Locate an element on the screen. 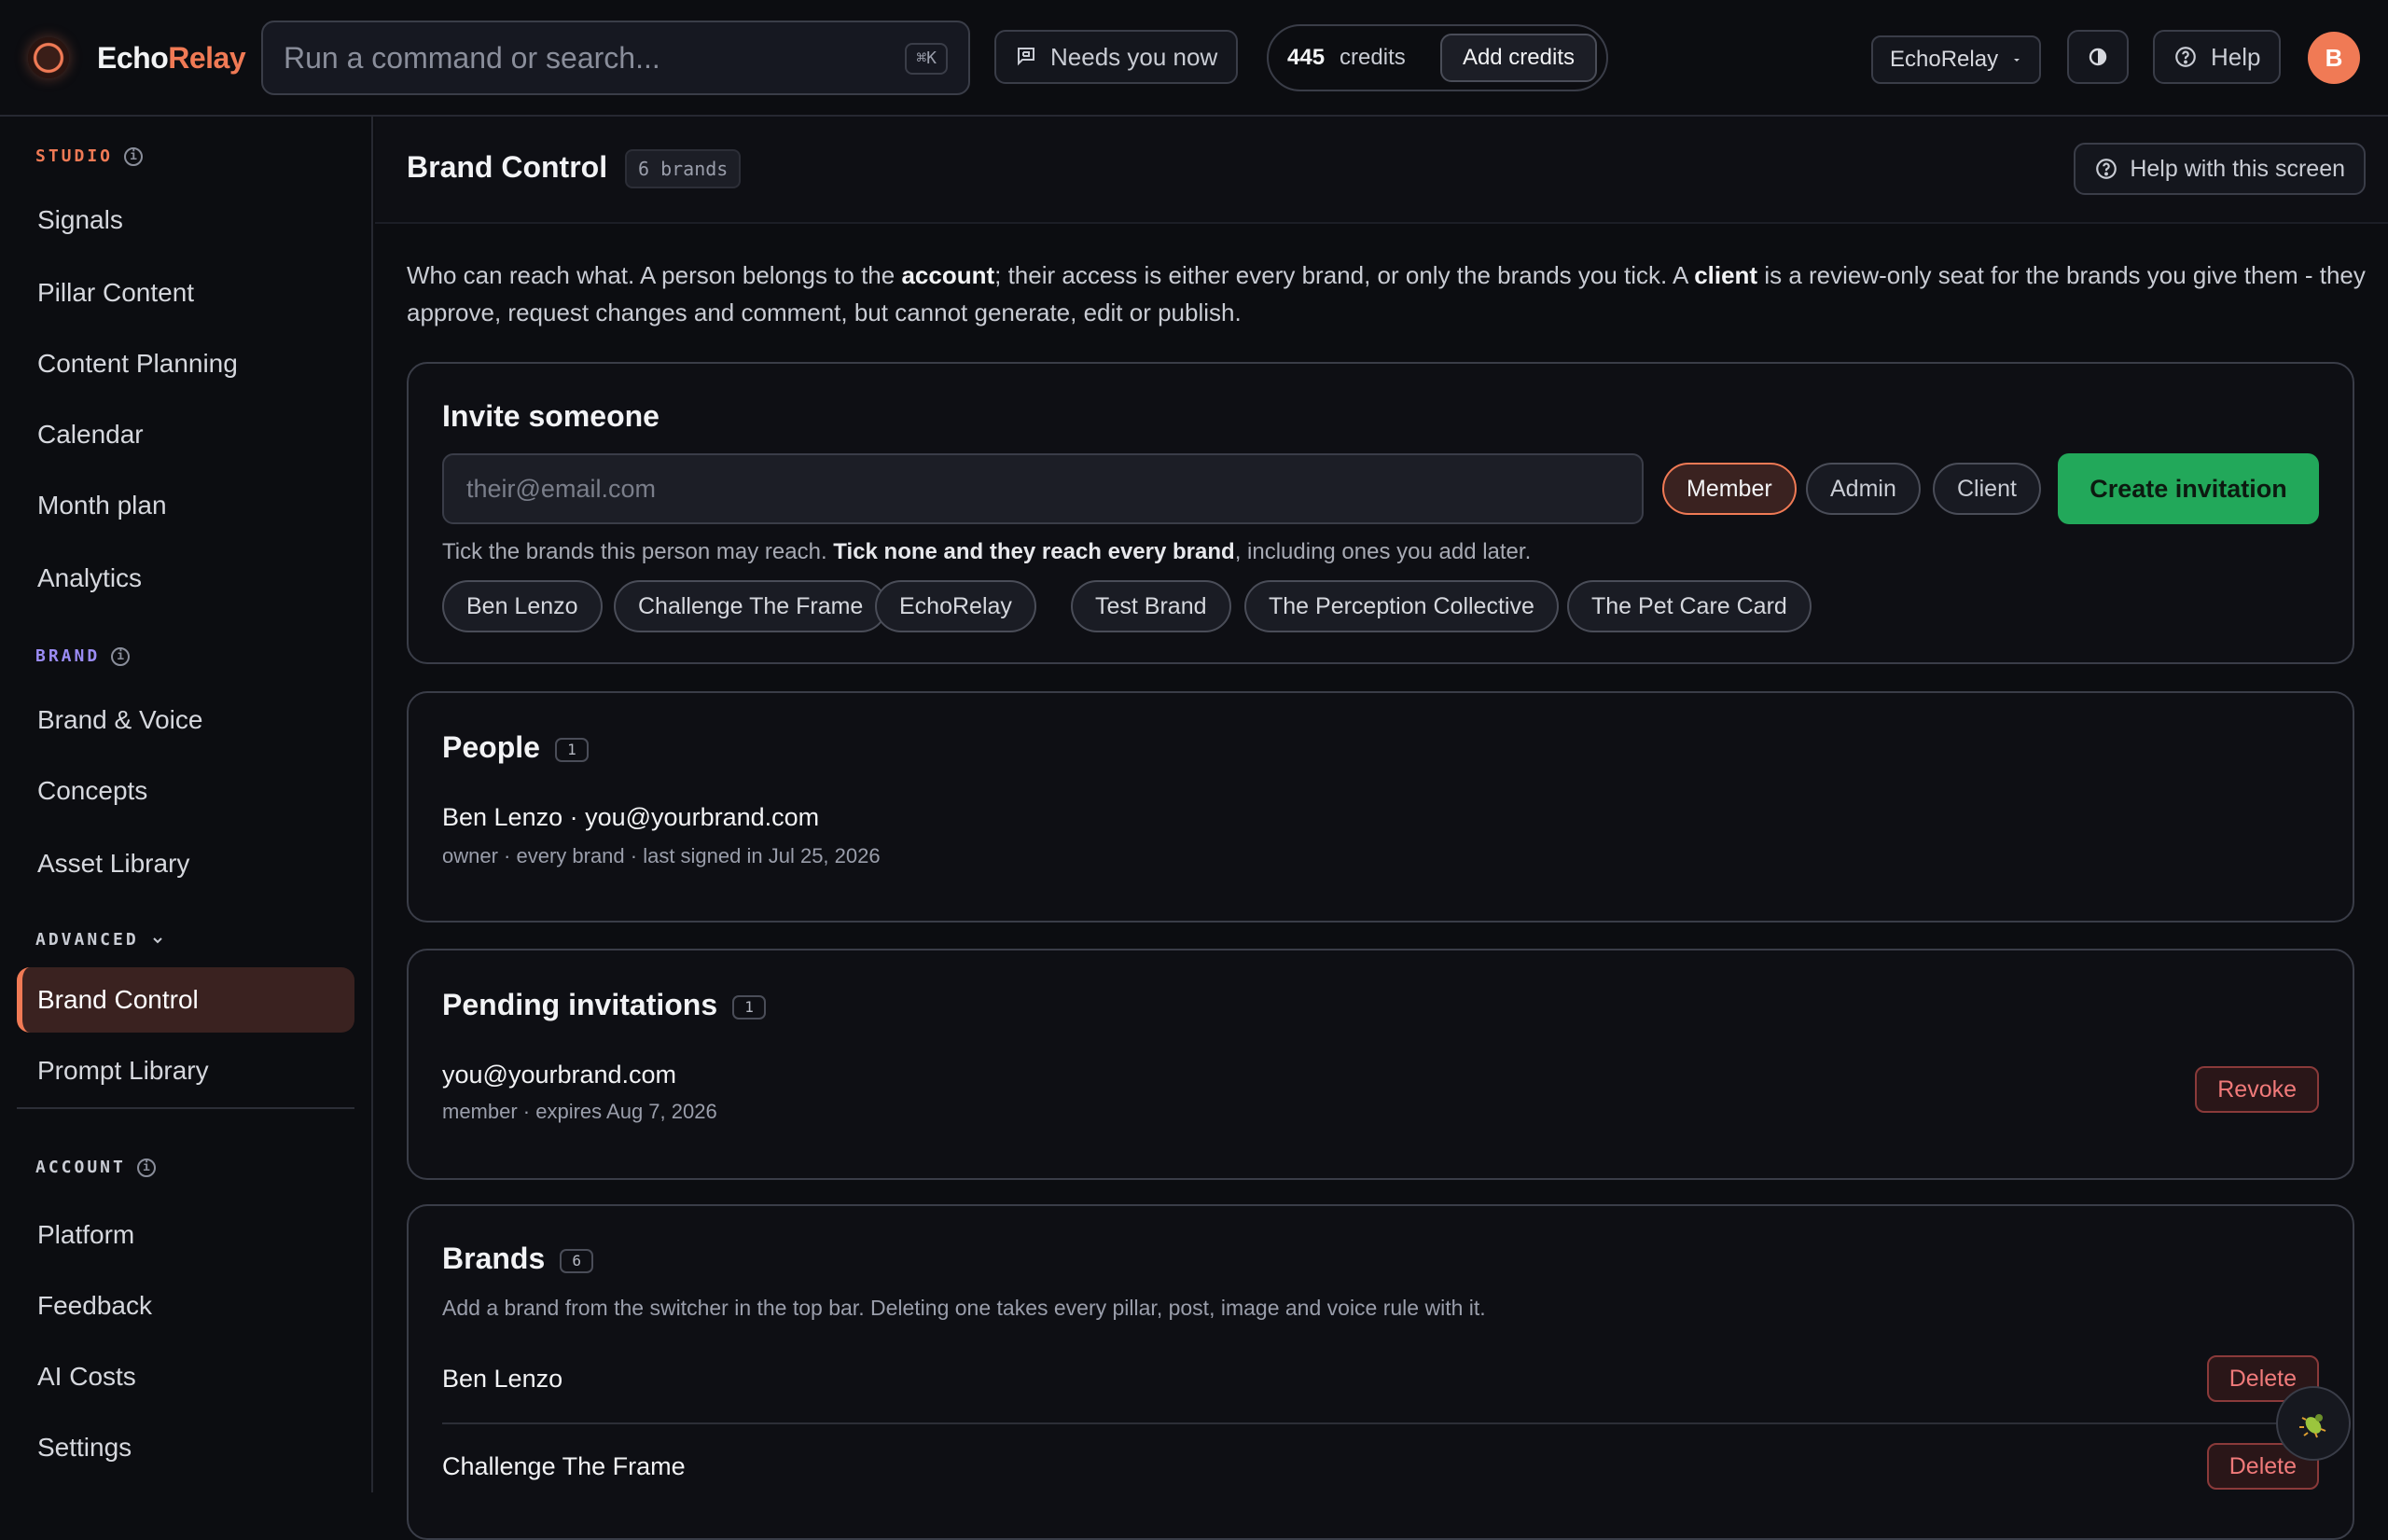 This screenshot has height=1540, width=2388. help-with-screen-button: Help with this screen is located at coordinates (2220, 169).